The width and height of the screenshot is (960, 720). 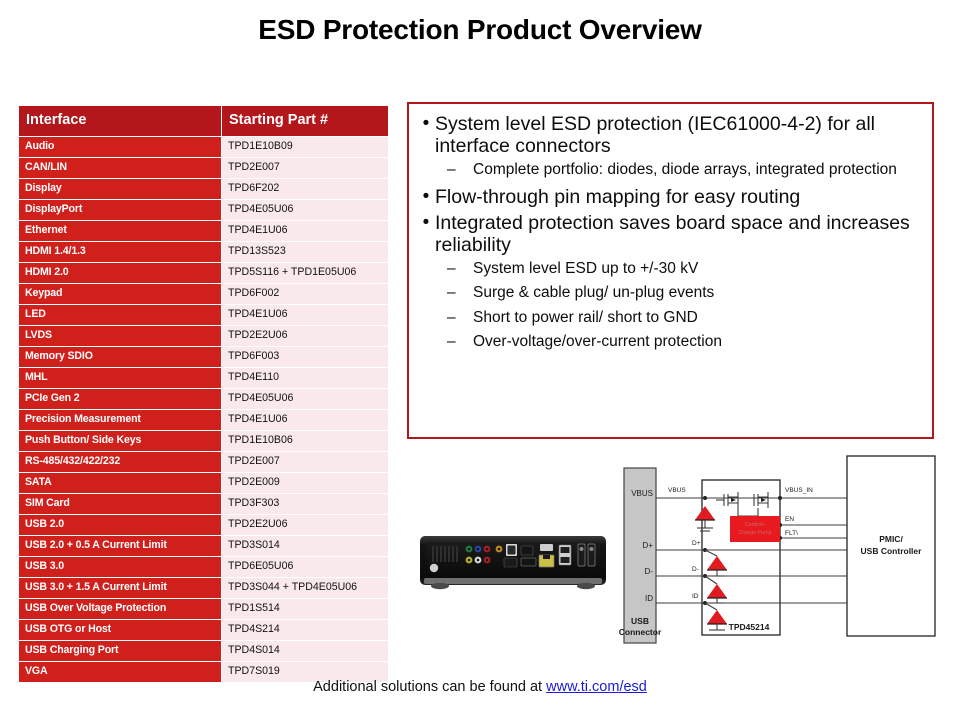 What do you see at coordinates (305, 546) in the screenshot?
I see `cell-part-number: TPD3S014` at bounding box center [305, 546].